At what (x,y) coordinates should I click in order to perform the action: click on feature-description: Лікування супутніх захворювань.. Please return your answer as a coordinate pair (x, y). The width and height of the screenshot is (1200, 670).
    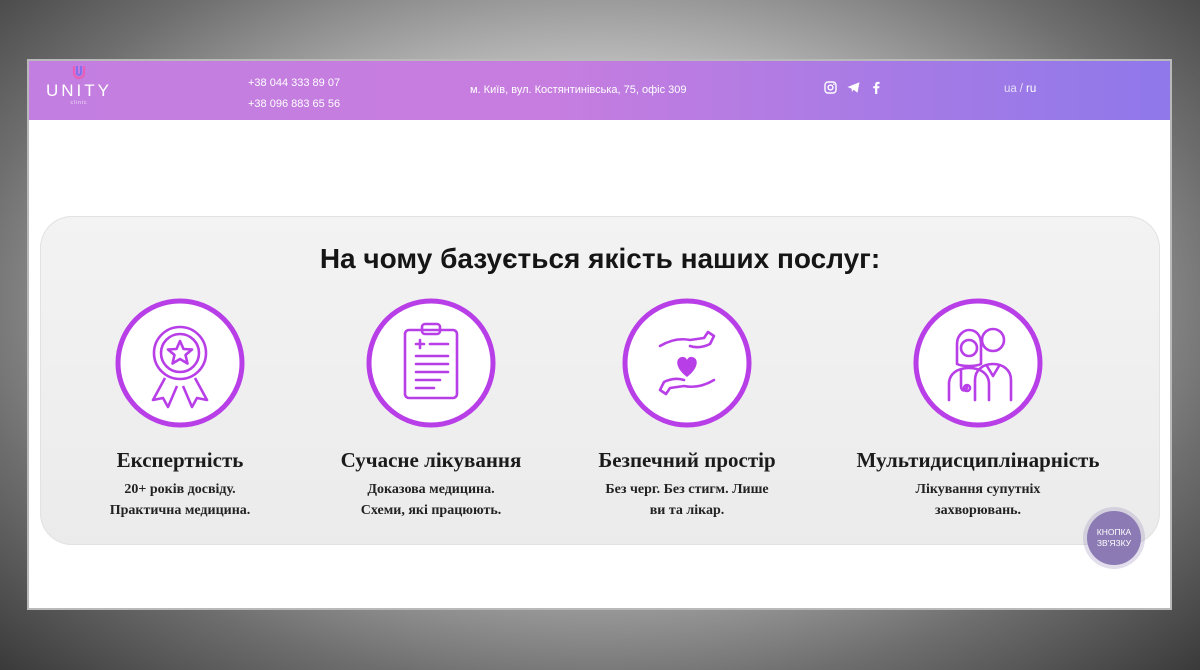
    Looking at the image, I should click on (978, 500).